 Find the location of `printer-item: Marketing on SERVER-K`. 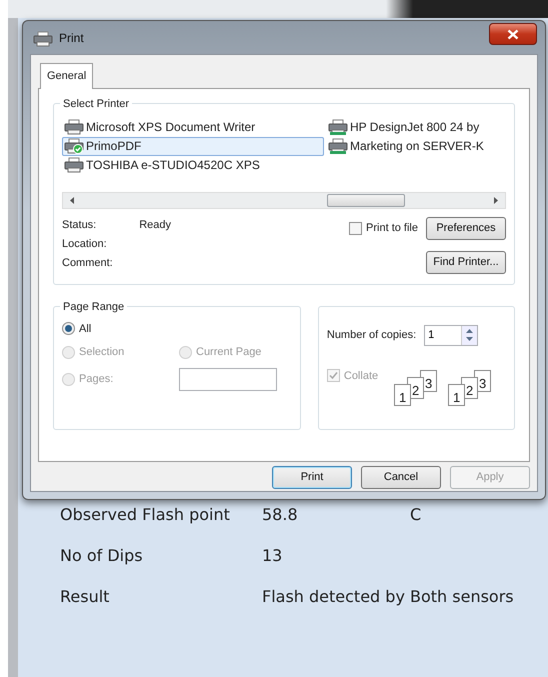

printer-item: Marketing on SERVER-K is located at coordinates (415, 146).